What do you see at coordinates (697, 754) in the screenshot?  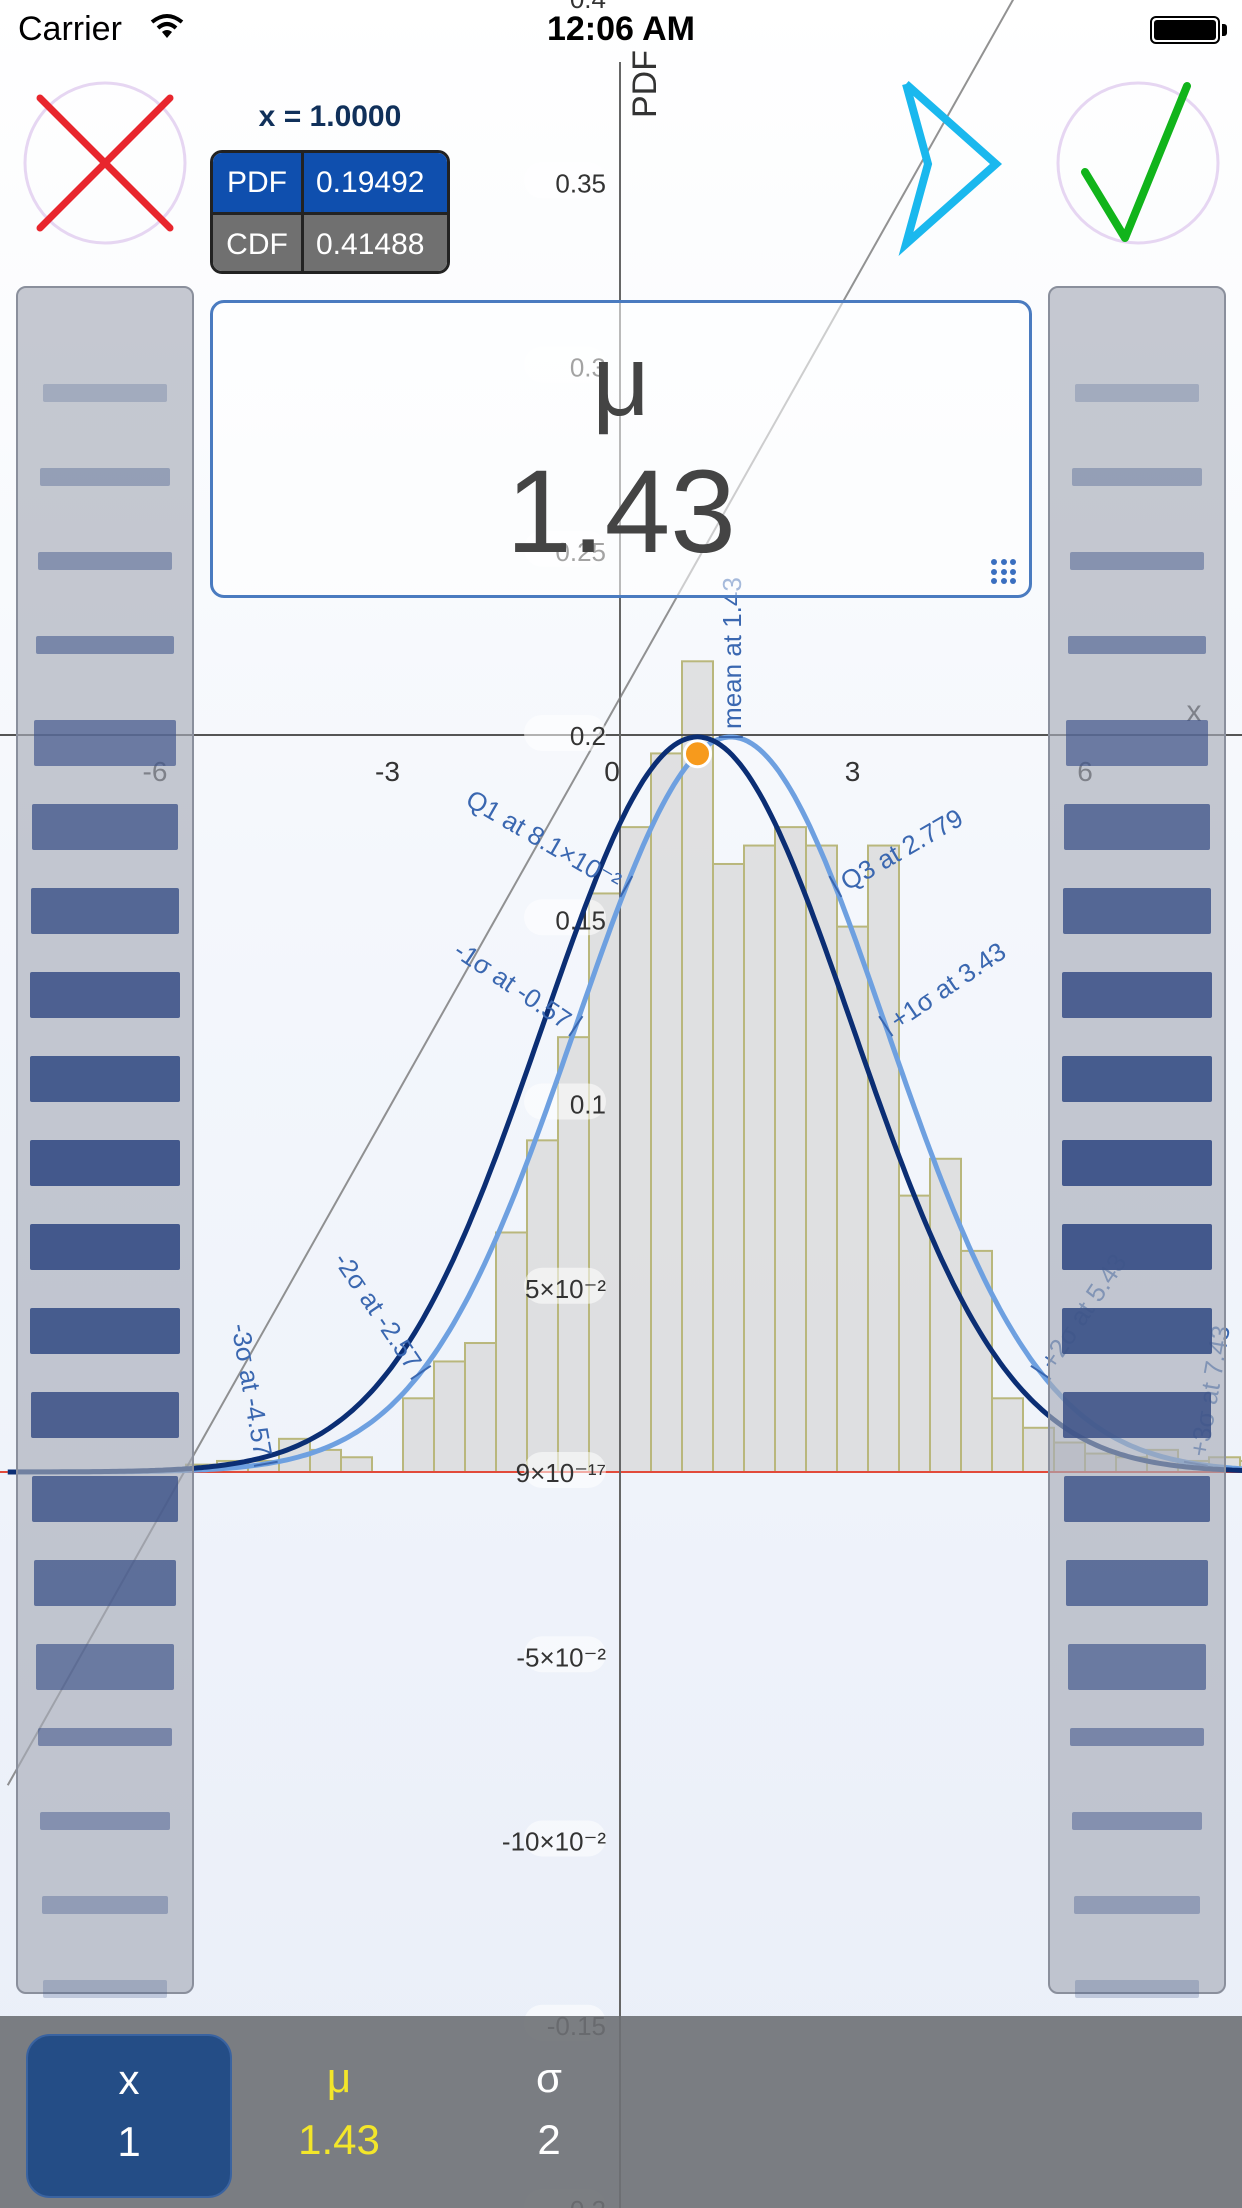 I see `cursor-point` at bounding box center [697, 754].